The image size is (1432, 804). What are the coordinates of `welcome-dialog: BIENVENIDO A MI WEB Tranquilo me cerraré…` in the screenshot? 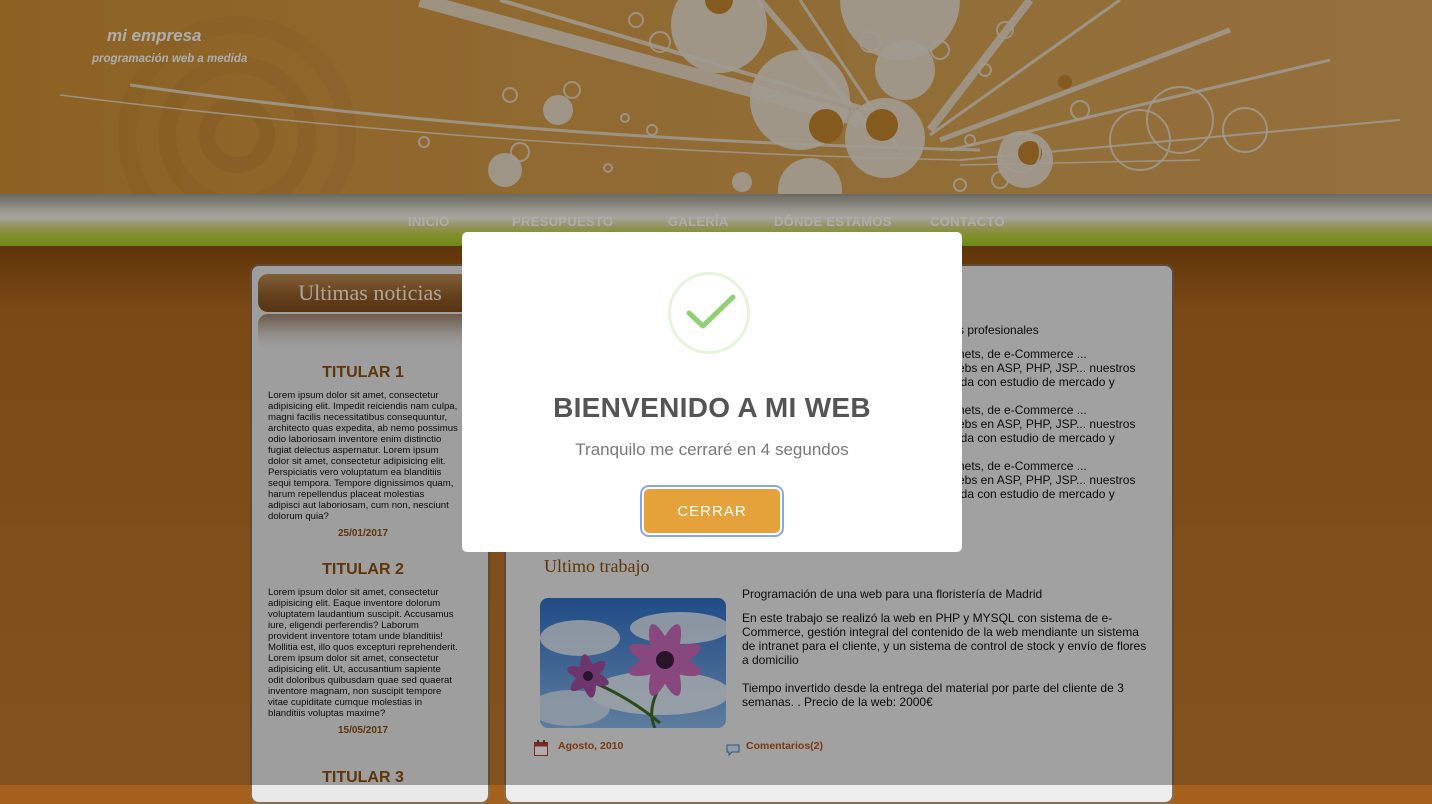 It's located at (712, 392).